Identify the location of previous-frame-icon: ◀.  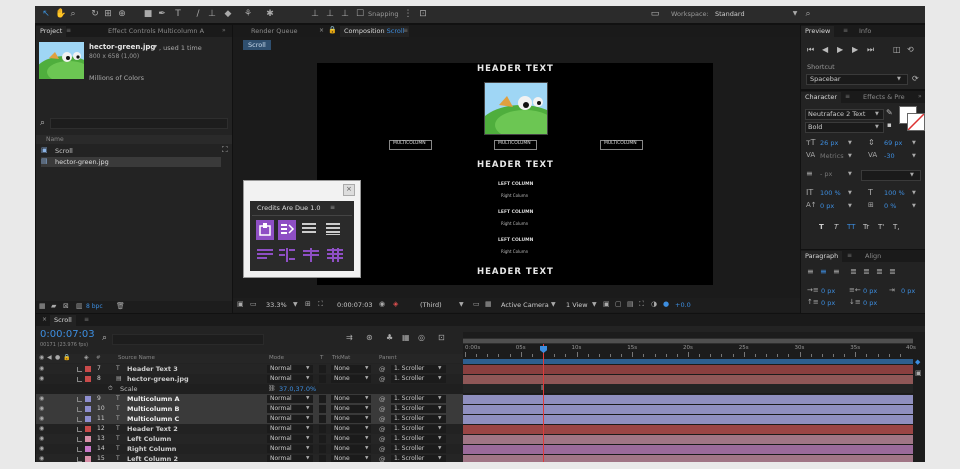
(825, 50).